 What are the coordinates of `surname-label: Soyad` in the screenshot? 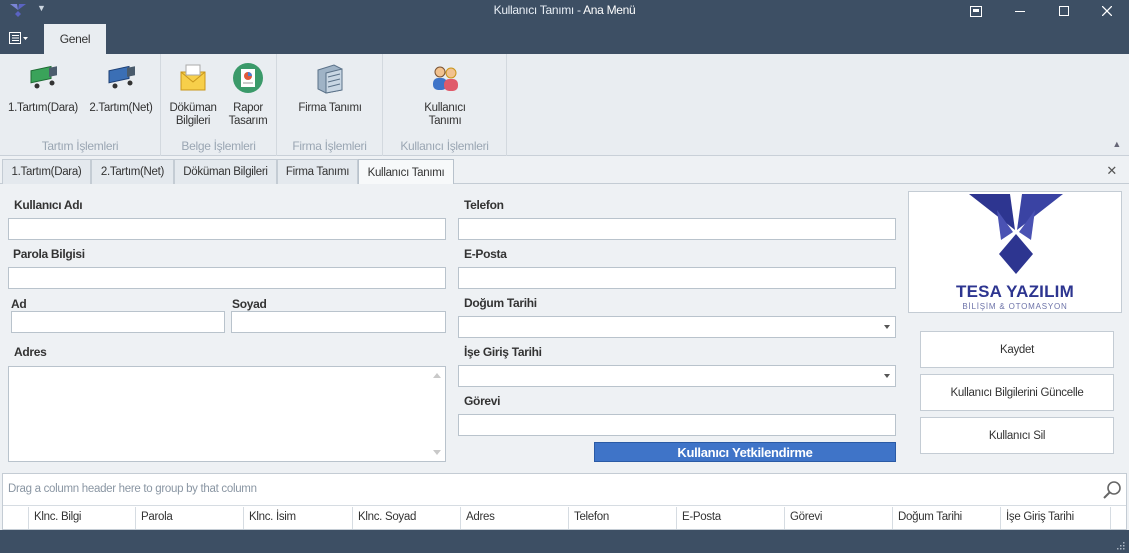 It's located at (249, 304).